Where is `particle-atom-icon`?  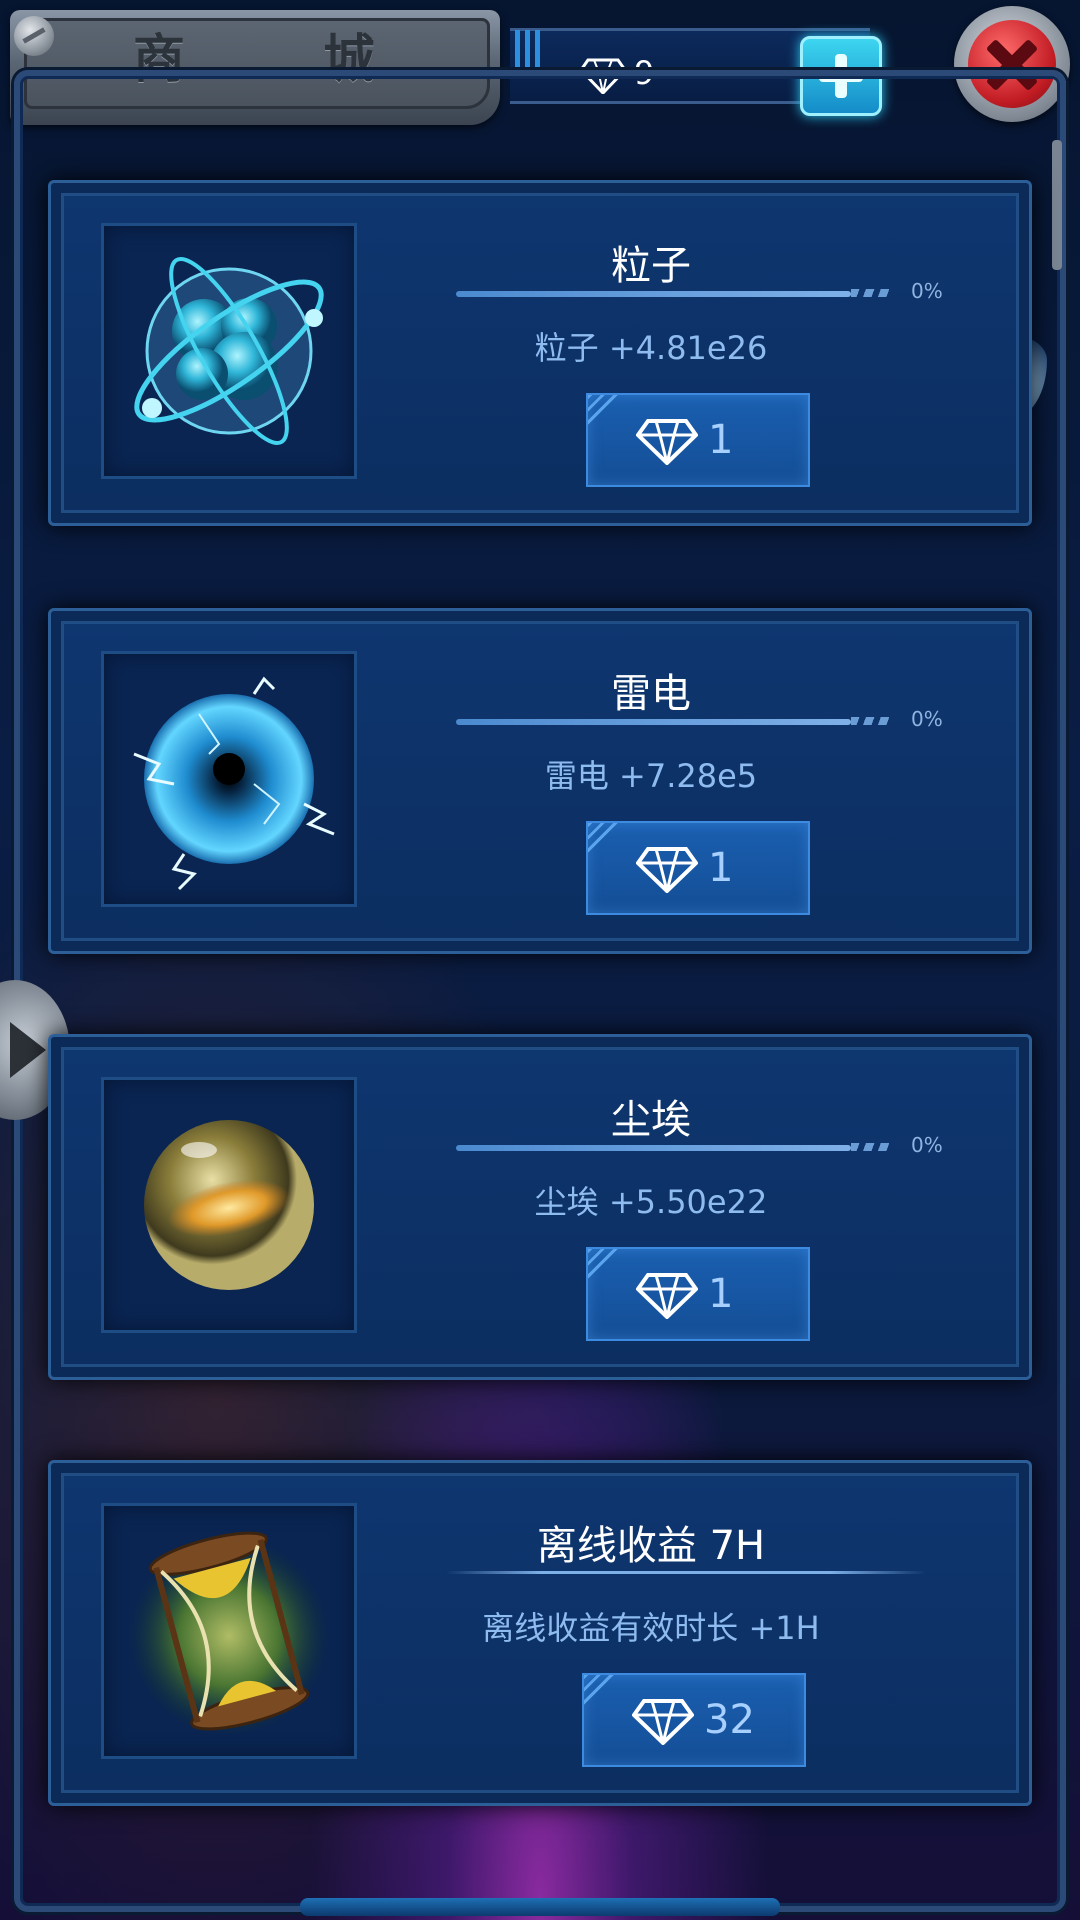 particle-atom-icon is located at coordinates (229, 351).